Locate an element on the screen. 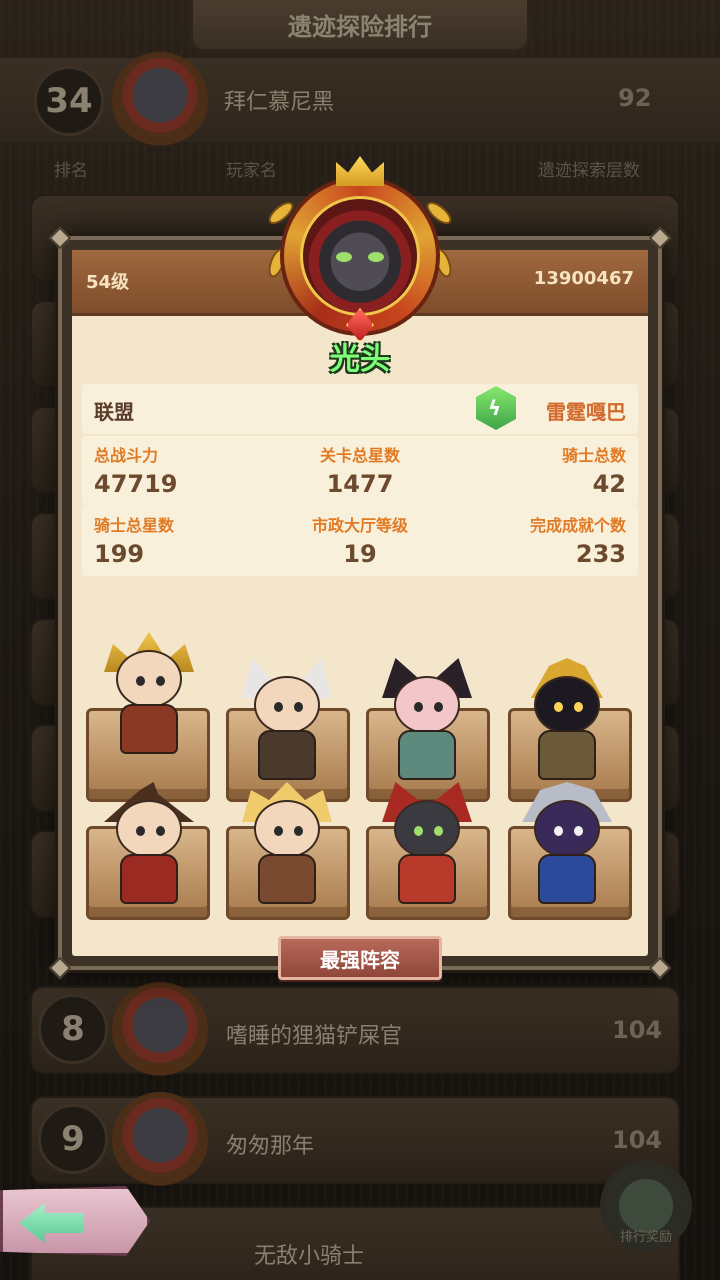 The width and height of the screenshot is (720, 1280). strongest-team-button: 最强阵容 is located at coordinates (360, 958).